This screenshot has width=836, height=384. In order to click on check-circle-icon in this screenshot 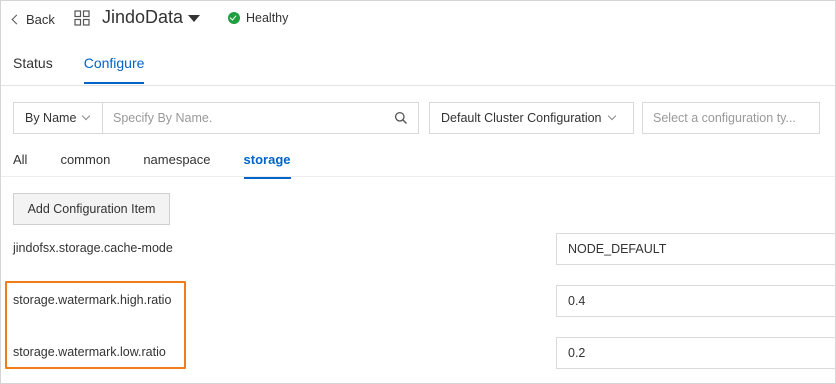, I will do `click(234, 18)`.